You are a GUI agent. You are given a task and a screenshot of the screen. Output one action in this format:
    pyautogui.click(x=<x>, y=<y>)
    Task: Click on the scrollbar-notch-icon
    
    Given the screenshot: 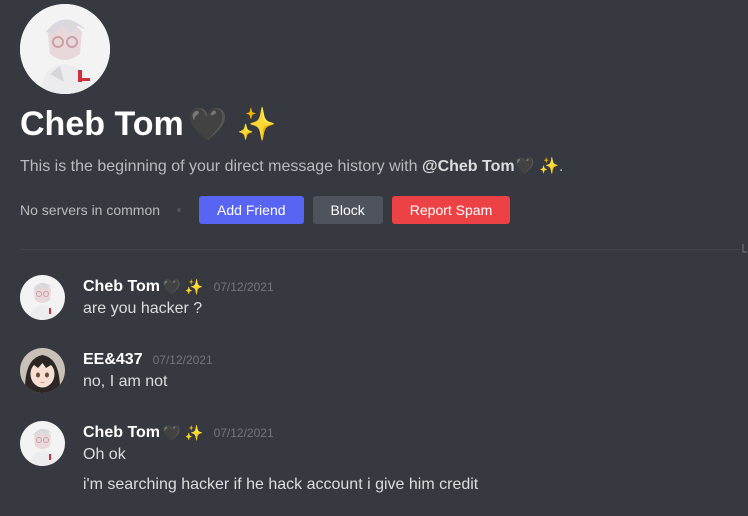 What is the action you would take?
    pyautogui.click(x=745, y=249)
    